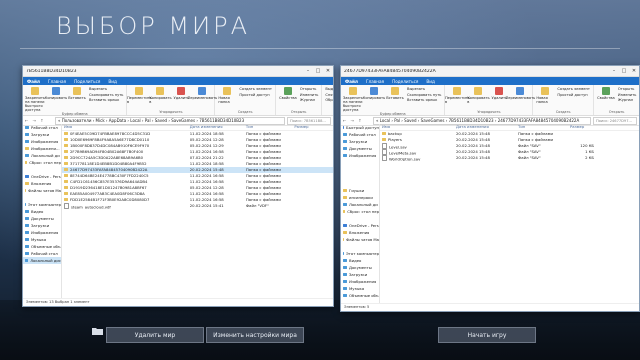  I want to click on window-titlebar: 7B5611B8D34D10B23 – □ ✕, so click(178, 71).